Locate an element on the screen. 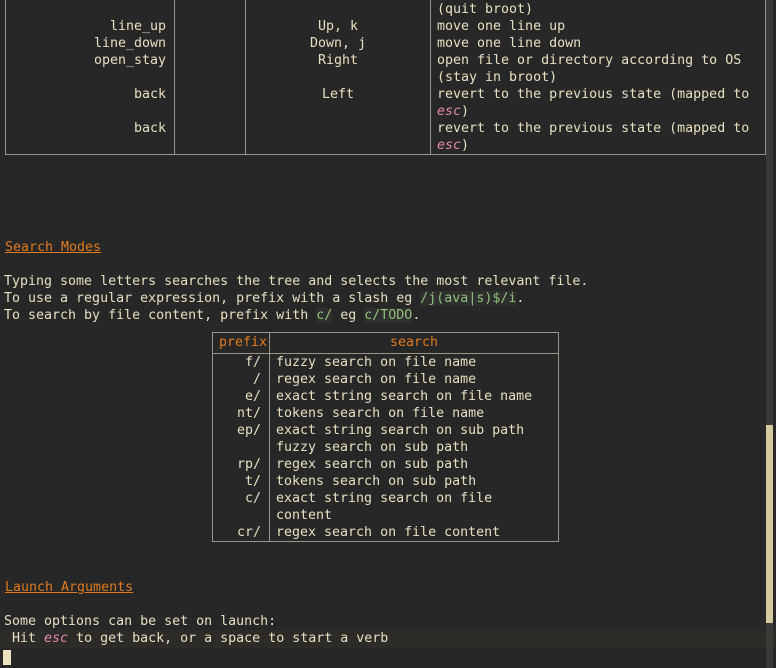 The width and height of the screenshot is (776, 668). search-description: regex search on file name is located at coordinates (414, 379).